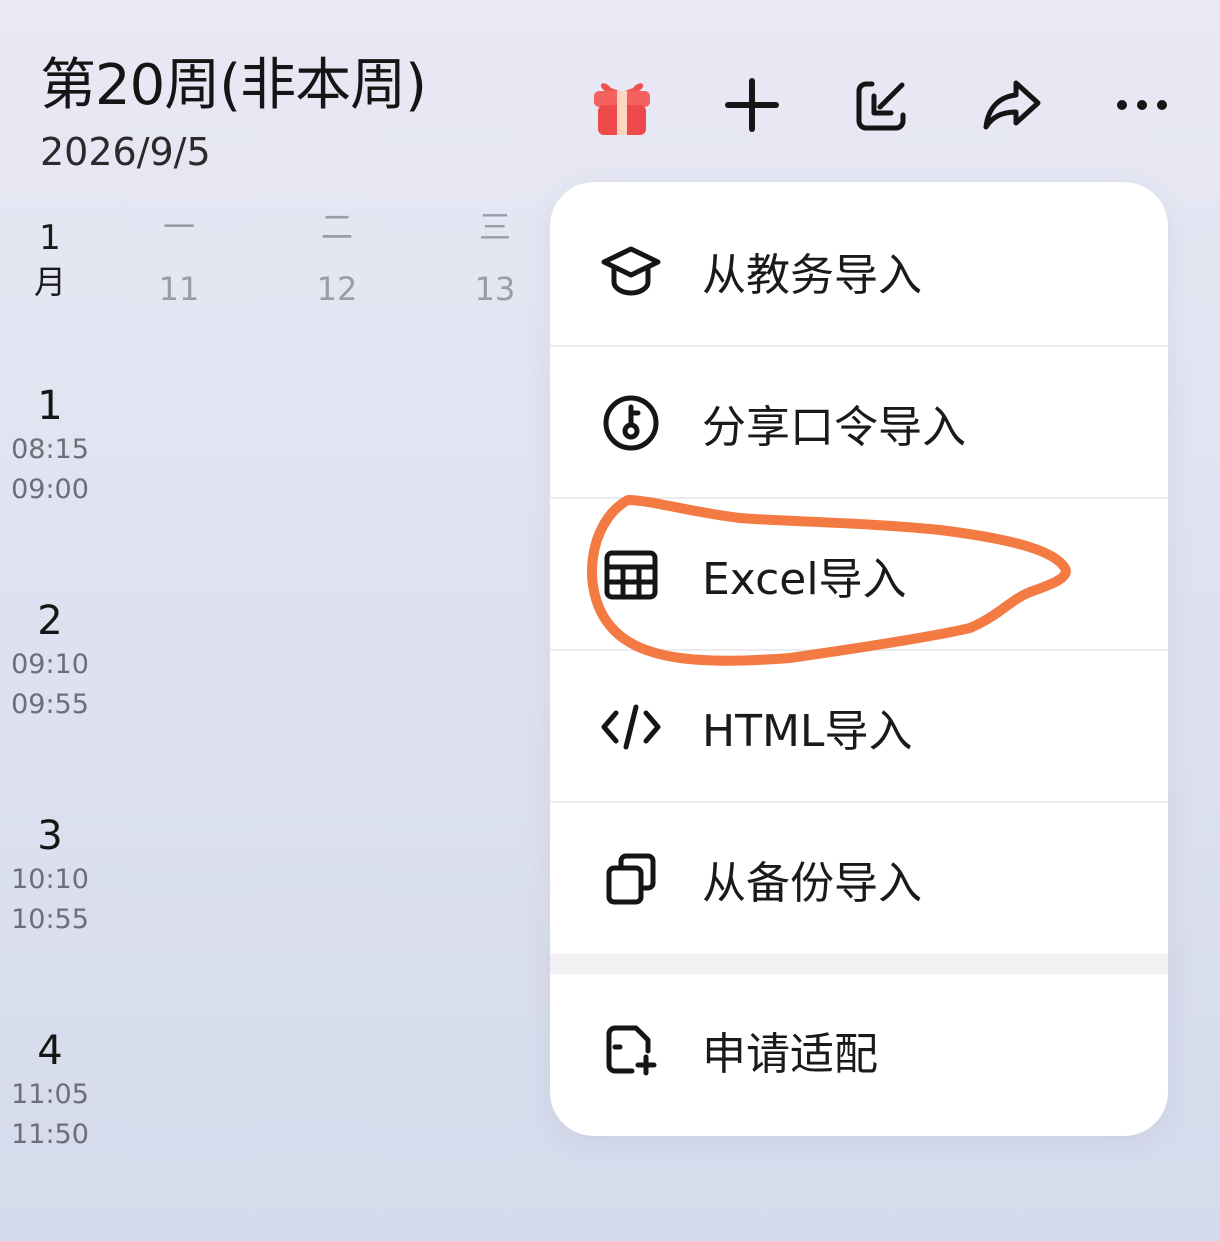 Image resolution: width=1220 pixels, height=1241 pixels. What do you see at coordinates (812, 883) in the screenshot?
I see `menu-item-label: 从备份导入` at bounding box center [812, 883].